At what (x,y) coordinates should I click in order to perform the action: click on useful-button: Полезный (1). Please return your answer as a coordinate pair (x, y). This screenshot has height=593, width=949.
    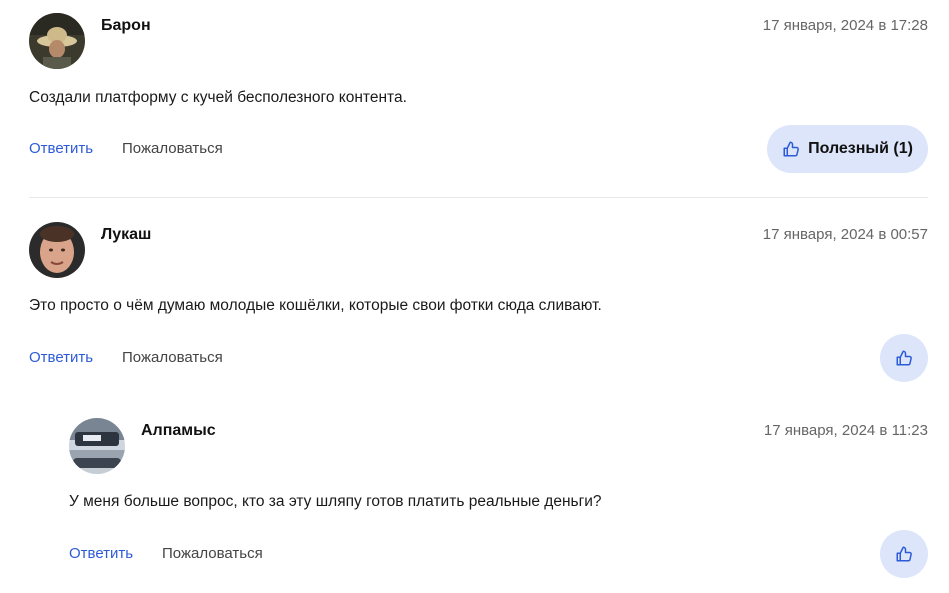
    Looking at the image, I should click on (847, 149).